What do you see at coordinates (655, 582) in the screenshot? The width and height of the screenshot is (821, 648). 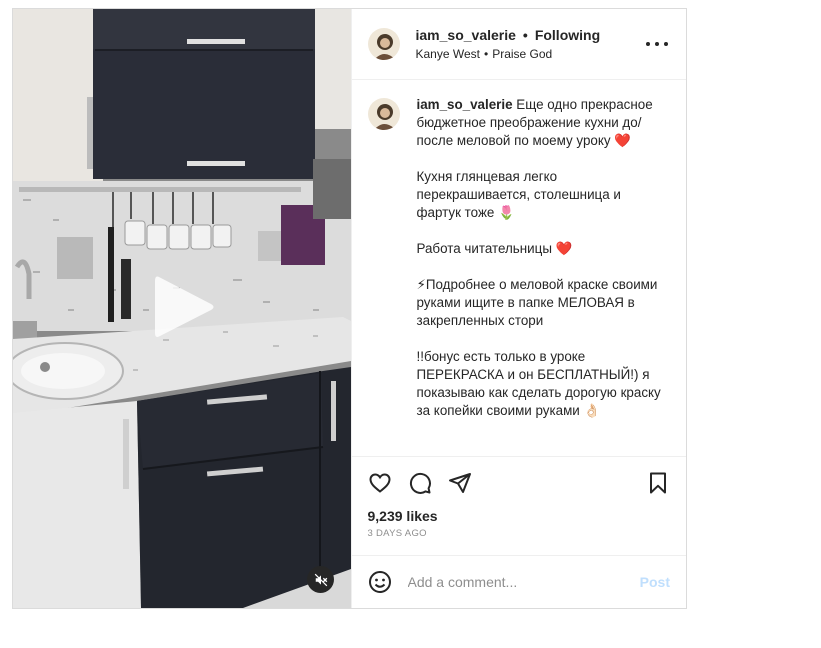 I see `post-comment-button: Post` at bounding box center [655, 582].